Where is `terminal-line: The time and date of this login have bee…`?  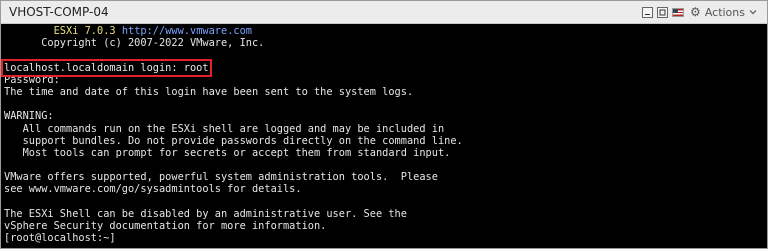
terminal-line: The time and date of this login have bee… is located at coordinates (209, 91).